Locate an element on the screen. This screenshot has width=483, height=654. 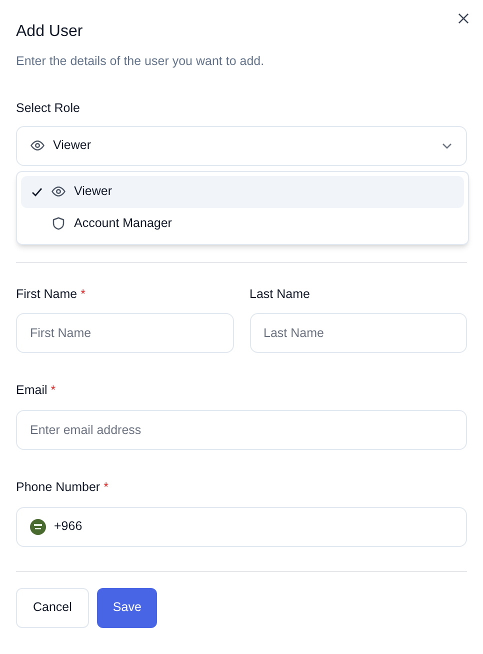
check-icon is located at coordinates (37, 192).